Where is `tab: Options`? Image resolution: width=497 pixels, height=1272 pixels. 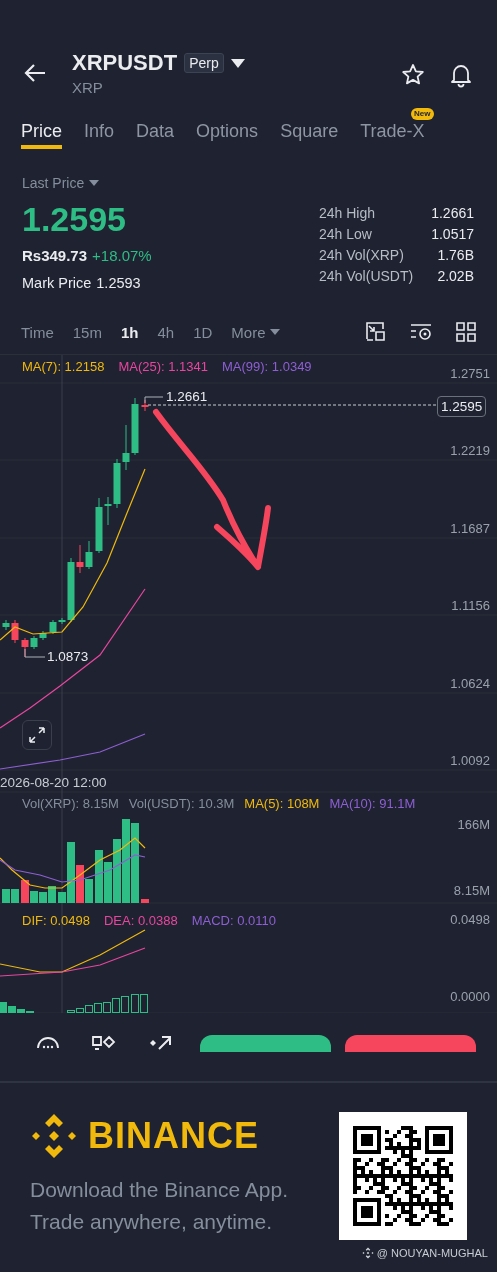 tab: Options is located at coordinates (227, 133).